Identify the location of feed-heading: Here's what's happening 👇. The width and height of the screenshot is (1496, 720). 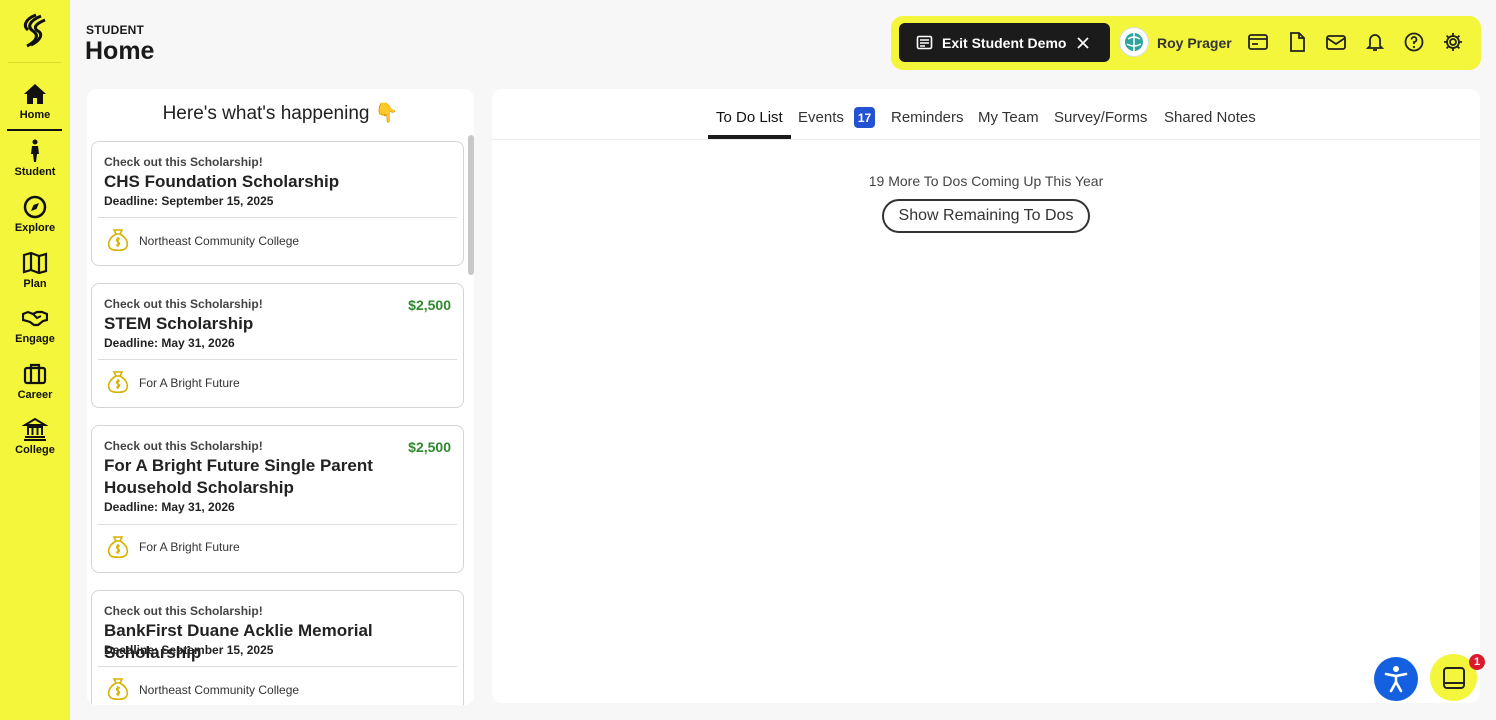
(280, 113).